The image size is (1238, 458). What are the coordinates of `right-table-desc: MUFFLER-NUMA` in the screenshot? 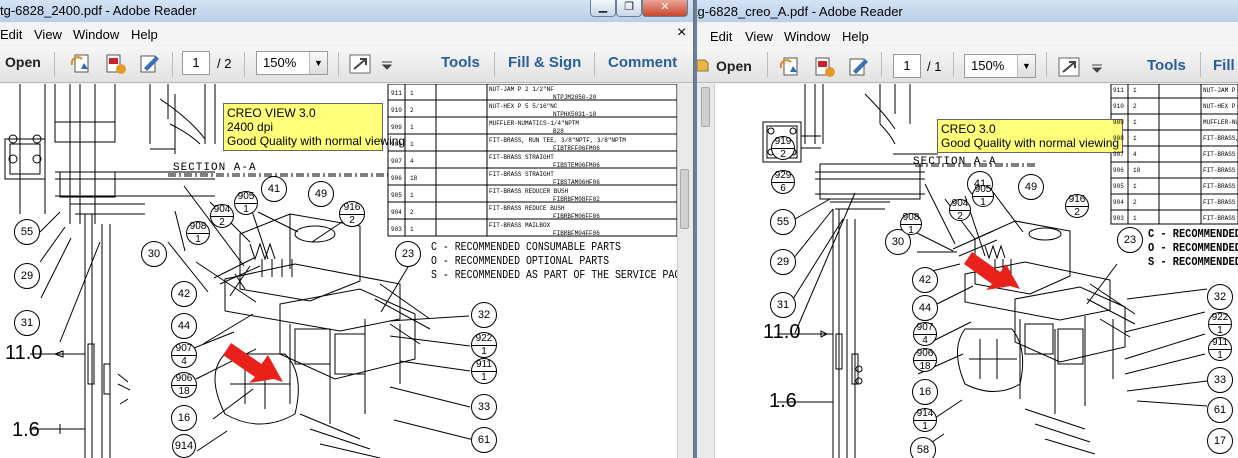 It's located at (1220, 122).